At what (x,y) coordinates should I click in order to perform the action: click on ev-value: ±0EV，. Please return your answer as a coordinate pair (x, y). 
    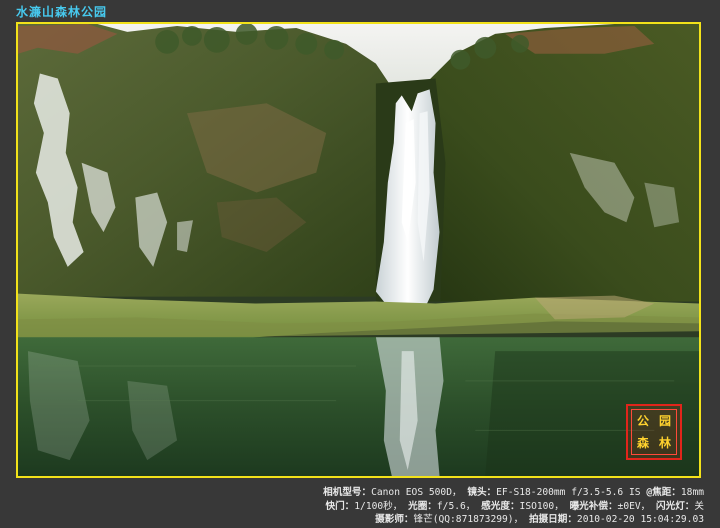
    Looking at the image, I should click on (634, 506).